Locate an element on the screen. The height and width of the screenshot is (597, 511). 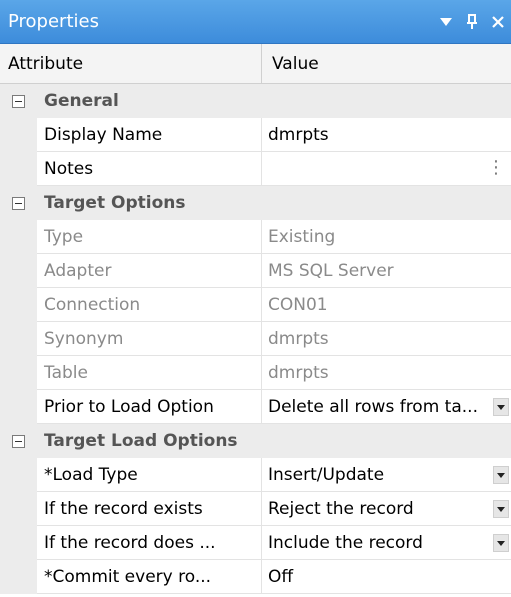
property-row: Type Existing is located at coordinates (255, 237).